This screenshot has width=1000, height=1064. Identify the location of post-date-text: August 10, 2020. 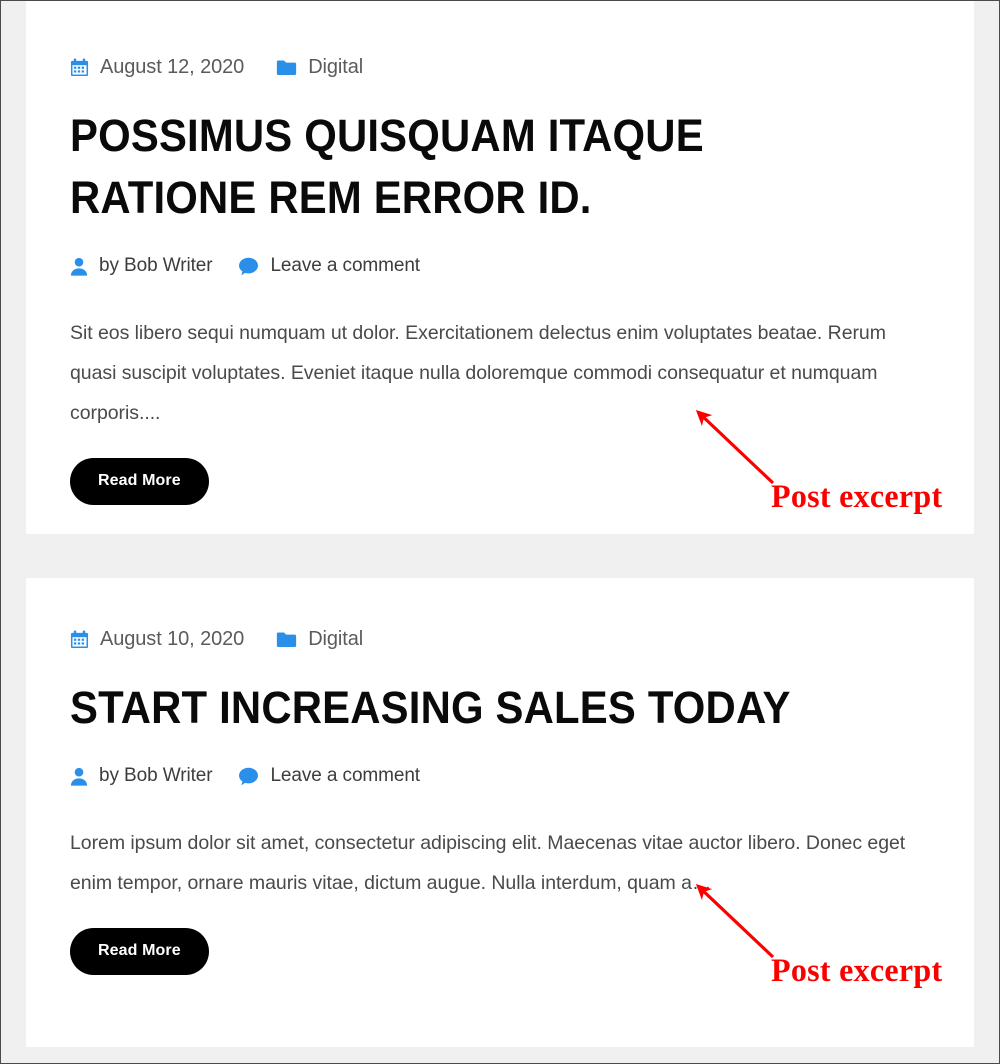
(172, 639).